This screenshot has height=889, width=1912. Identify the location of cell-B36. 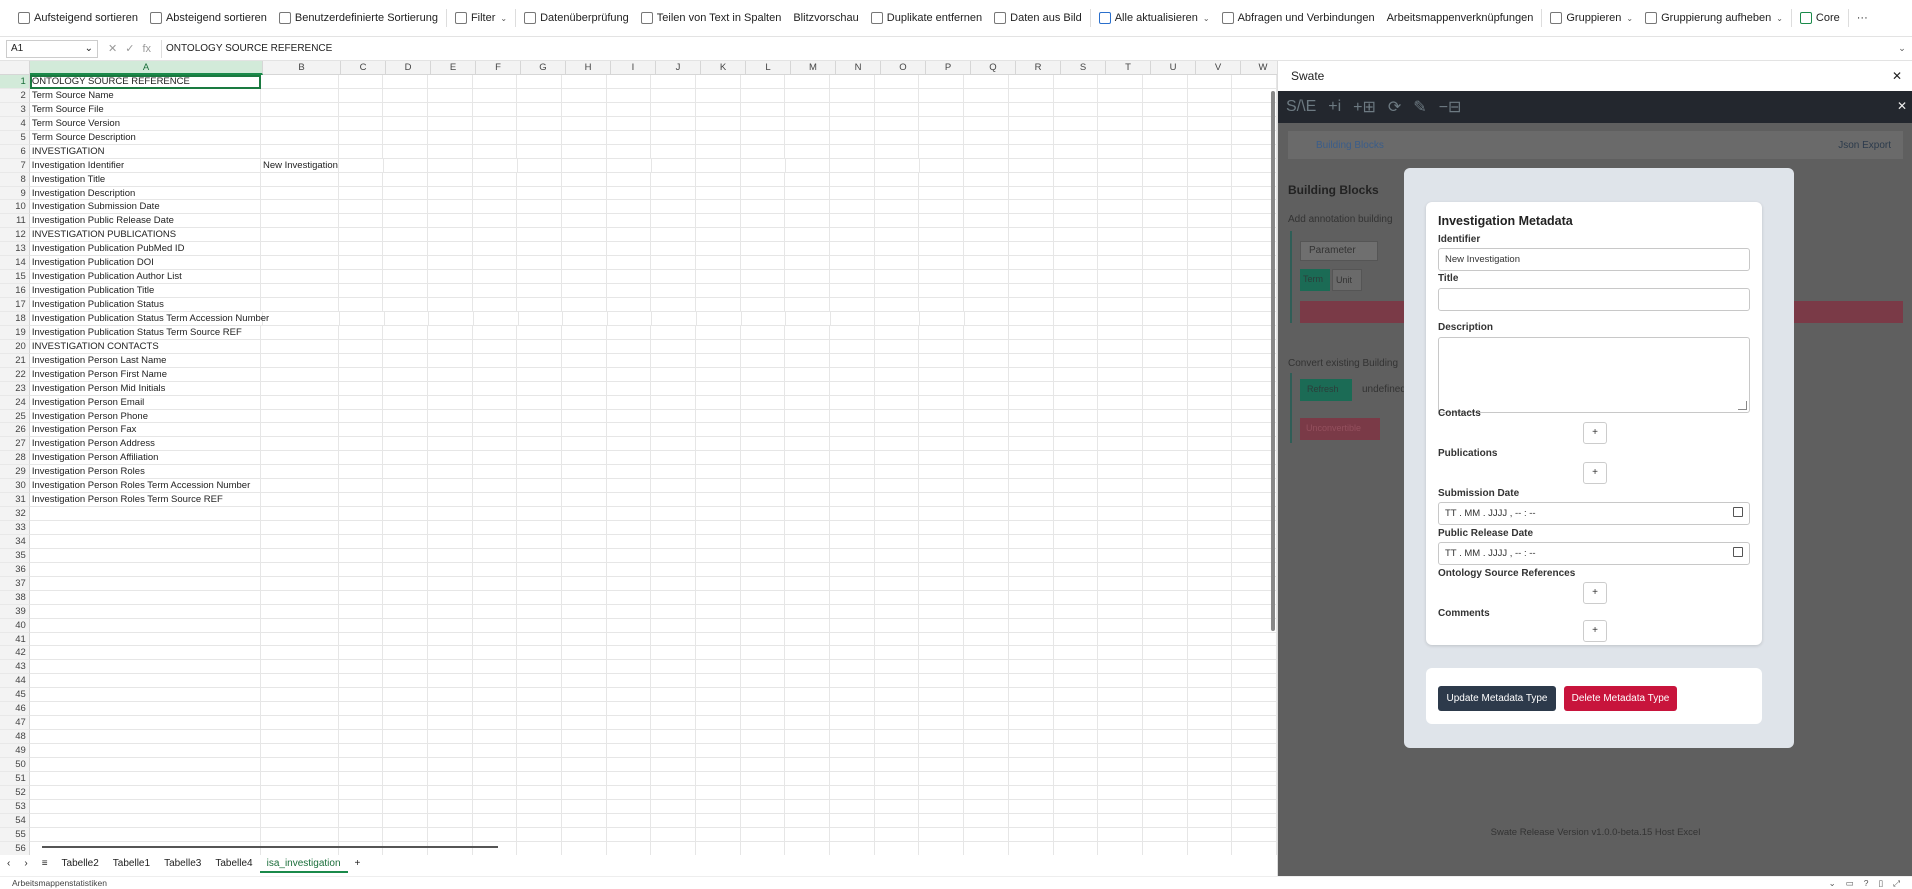
(300, 569).